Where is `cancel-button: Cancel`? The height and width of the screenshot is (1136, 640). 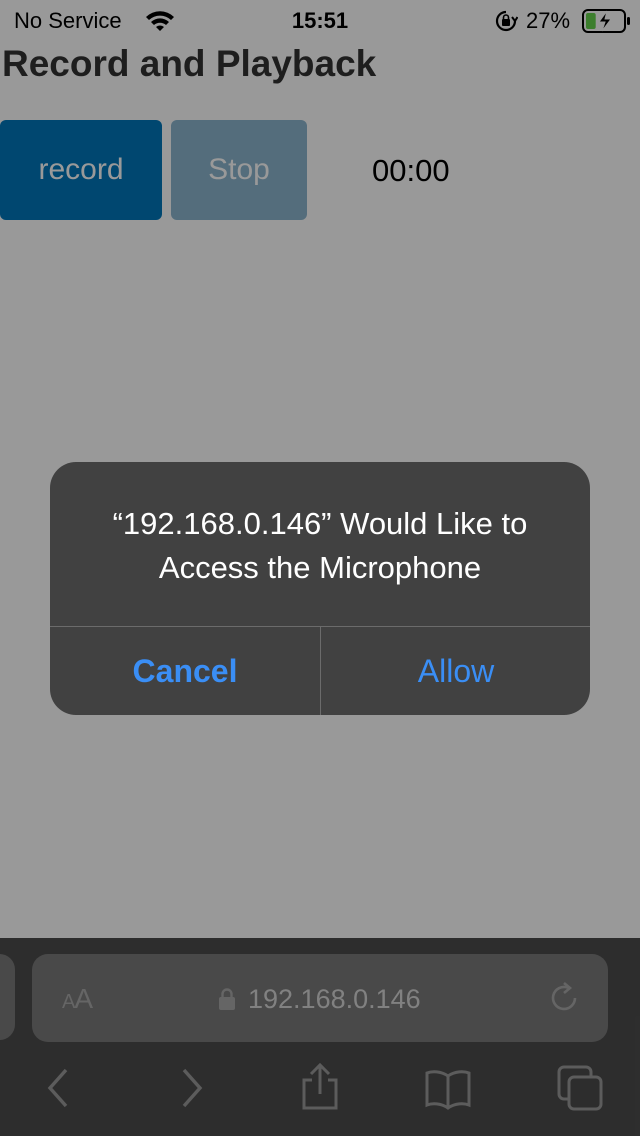
cancel-button: Cancel is located at coordinates (185, 671).